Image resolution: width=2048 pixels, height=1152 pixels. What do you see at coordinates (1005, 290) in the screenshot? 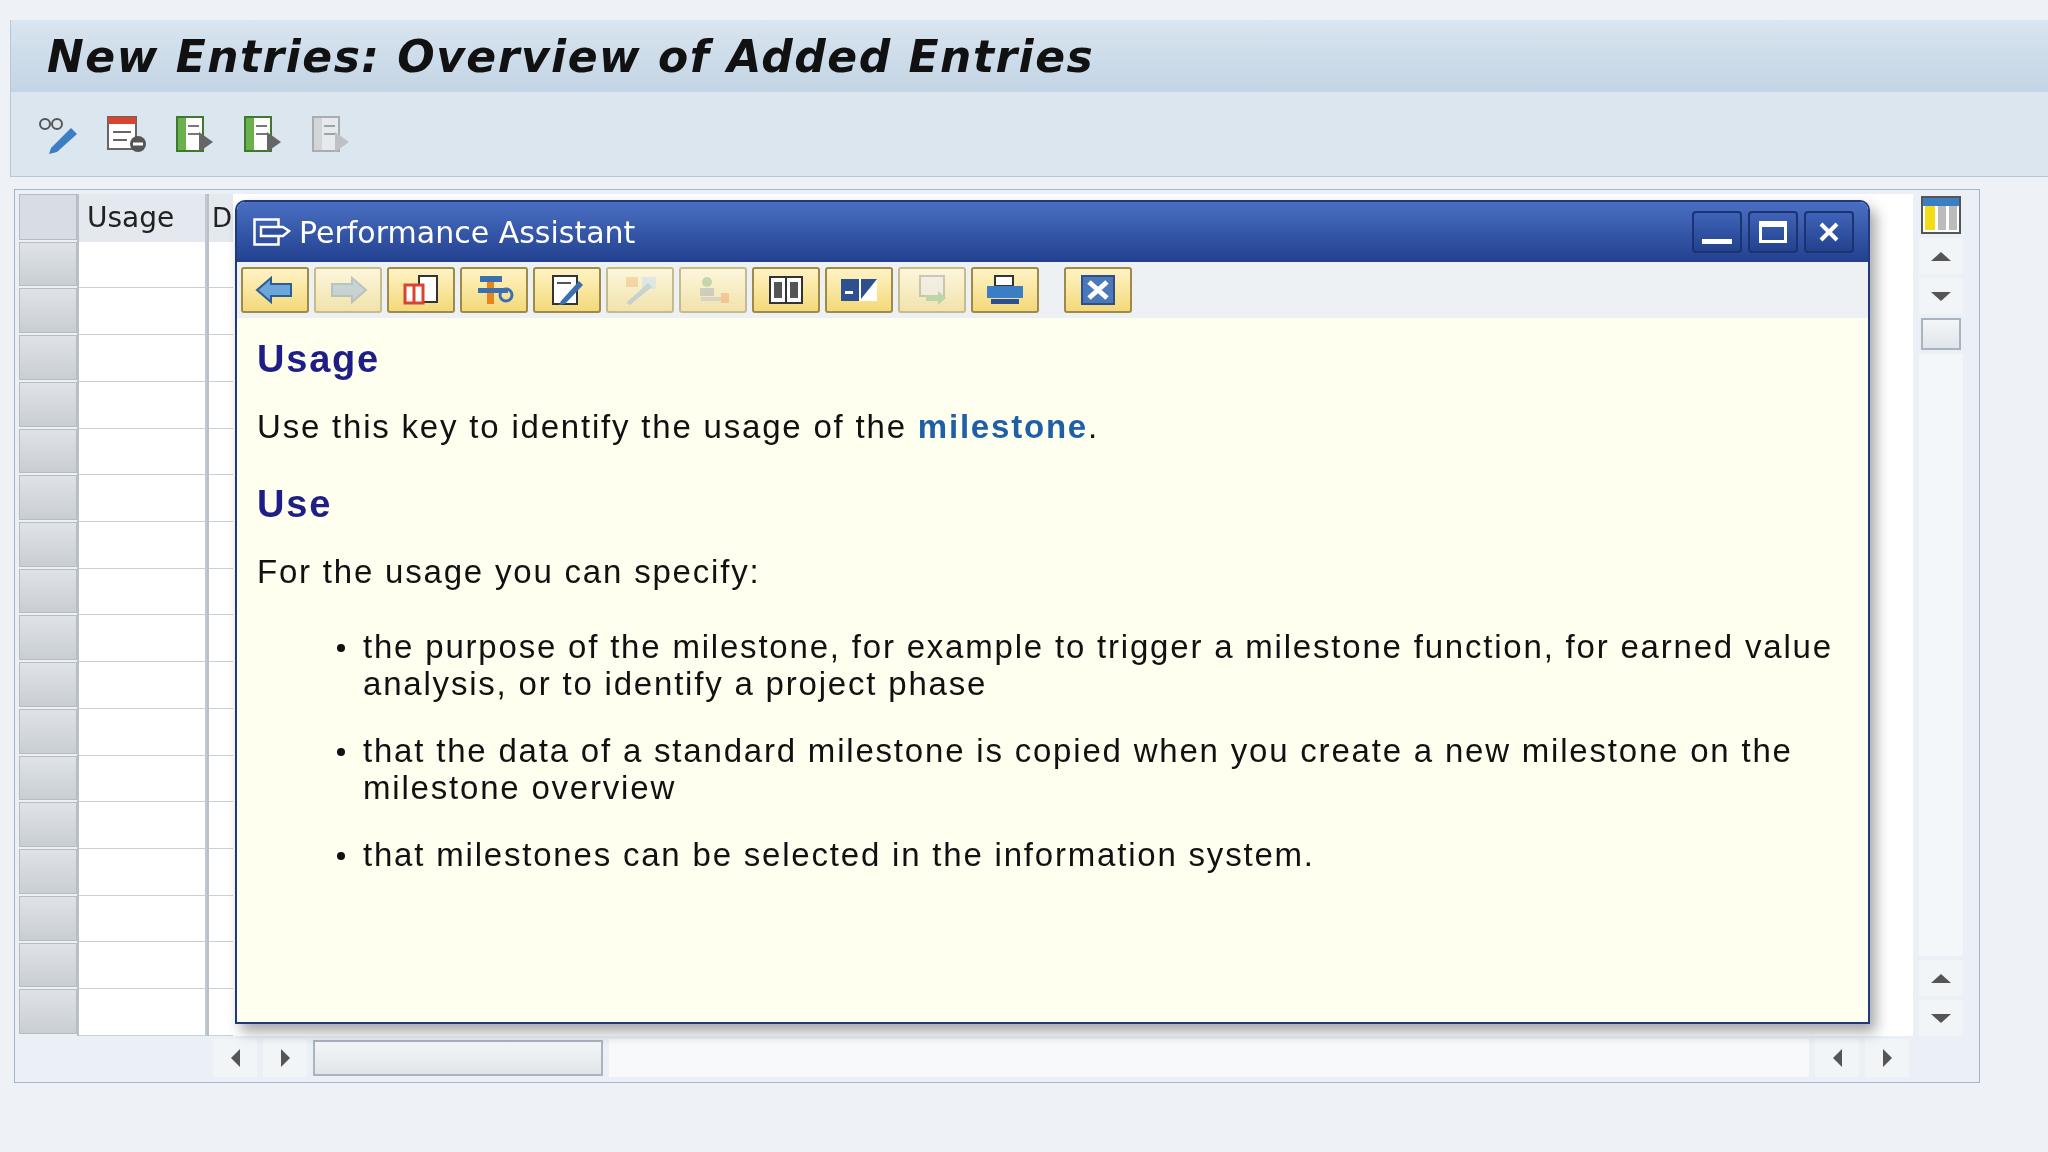
I see `print-button` at bounding box center [1005, 290].